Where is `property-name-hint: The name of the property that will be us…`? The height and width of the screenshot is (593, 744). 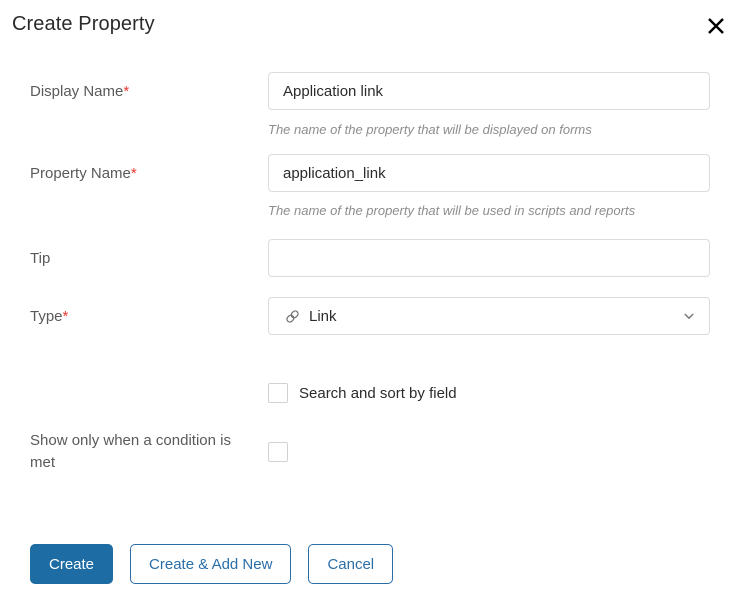 property-name-hint: The name of the property that will be us… is located at coordinates (452, 210).